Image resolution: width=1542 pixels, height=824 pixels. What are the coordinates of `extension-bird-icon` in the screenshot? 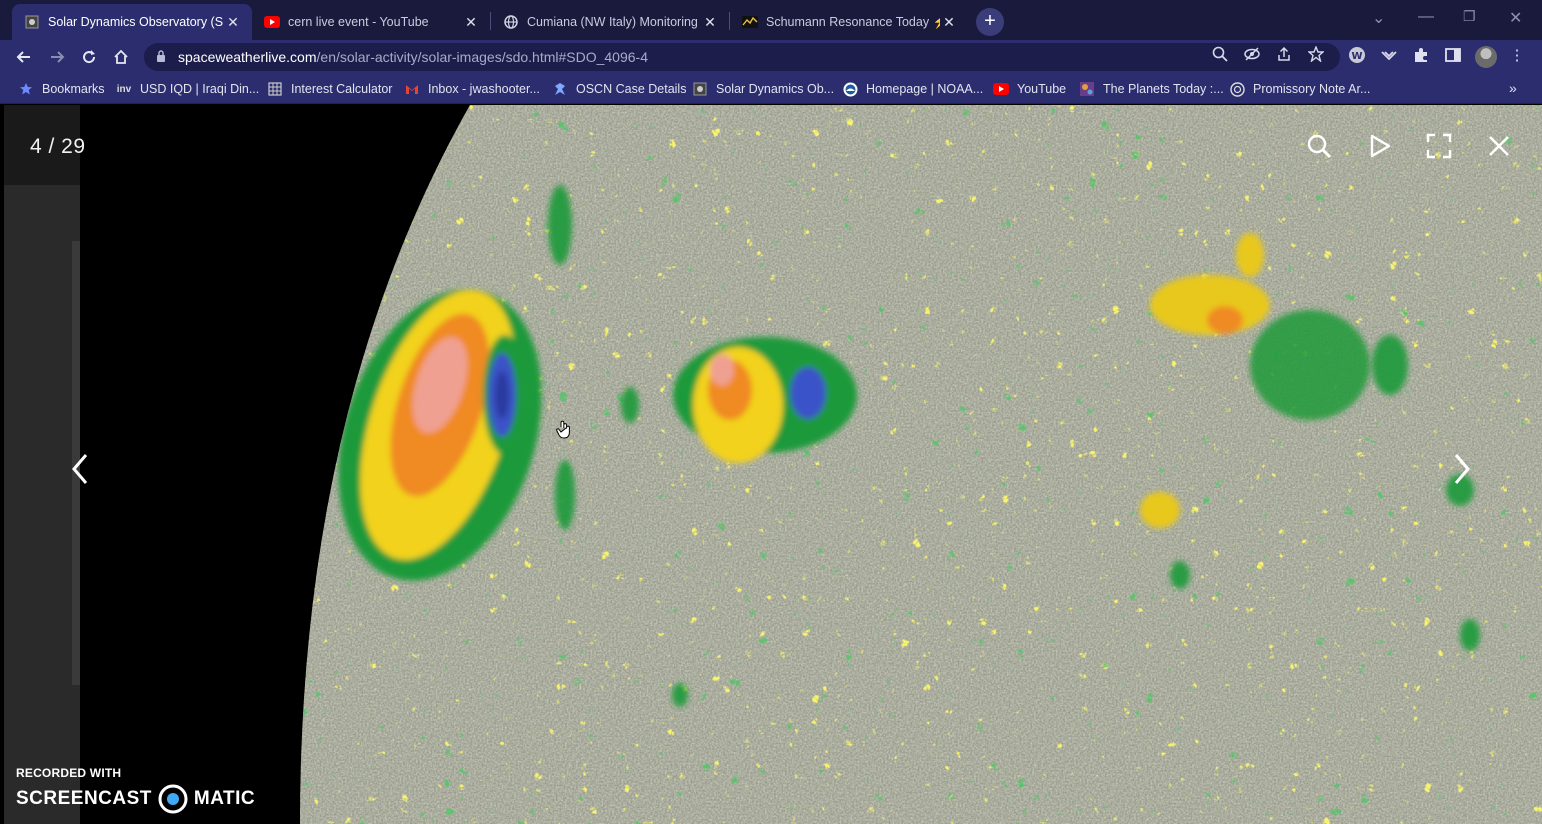 It's located at (1389, 56).